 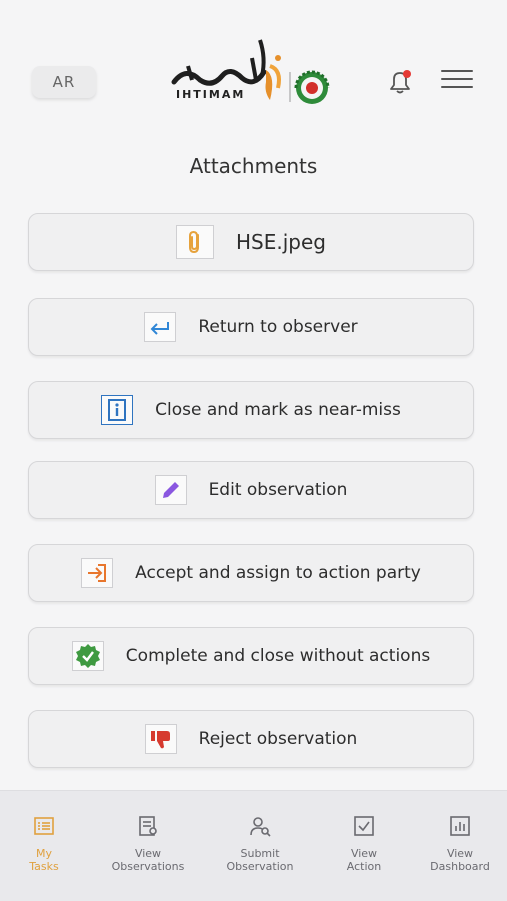 What do you see at coordinates (407, 74) in the screenshot?
I see `notification-dot` at bounding box center [407, 74].